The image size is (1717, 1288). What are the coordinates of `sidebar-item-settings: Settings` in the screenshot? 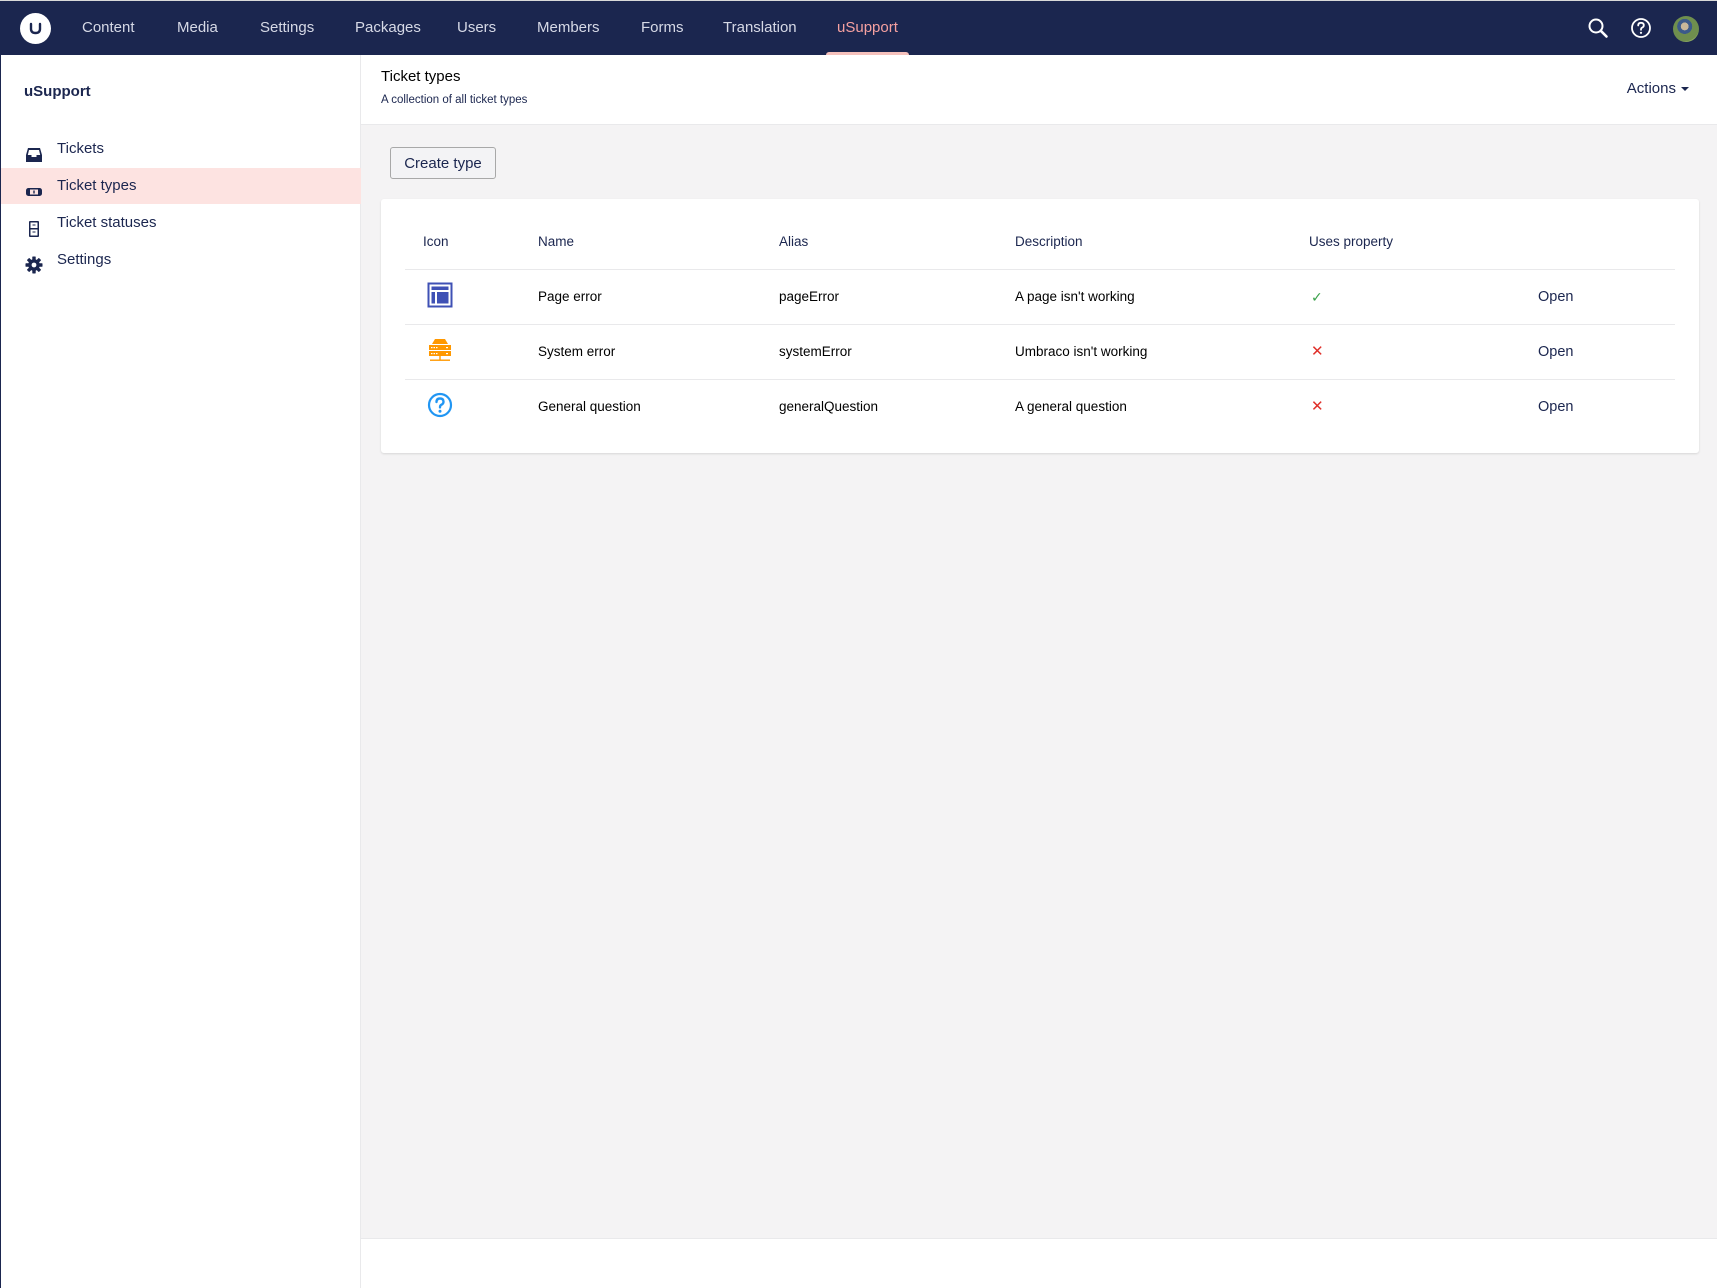 It's located at (181, 260).